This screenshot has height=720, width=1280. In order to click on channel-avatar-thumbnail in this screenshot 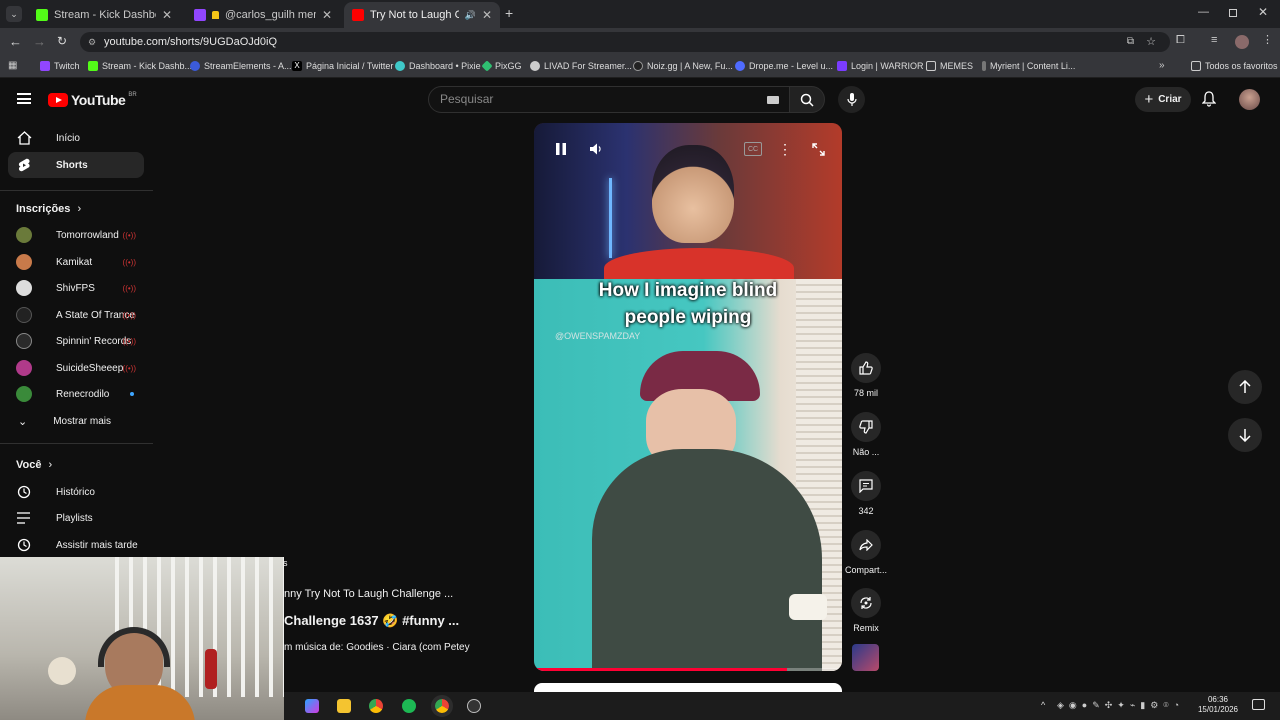, I will do `click(865, 657)`.